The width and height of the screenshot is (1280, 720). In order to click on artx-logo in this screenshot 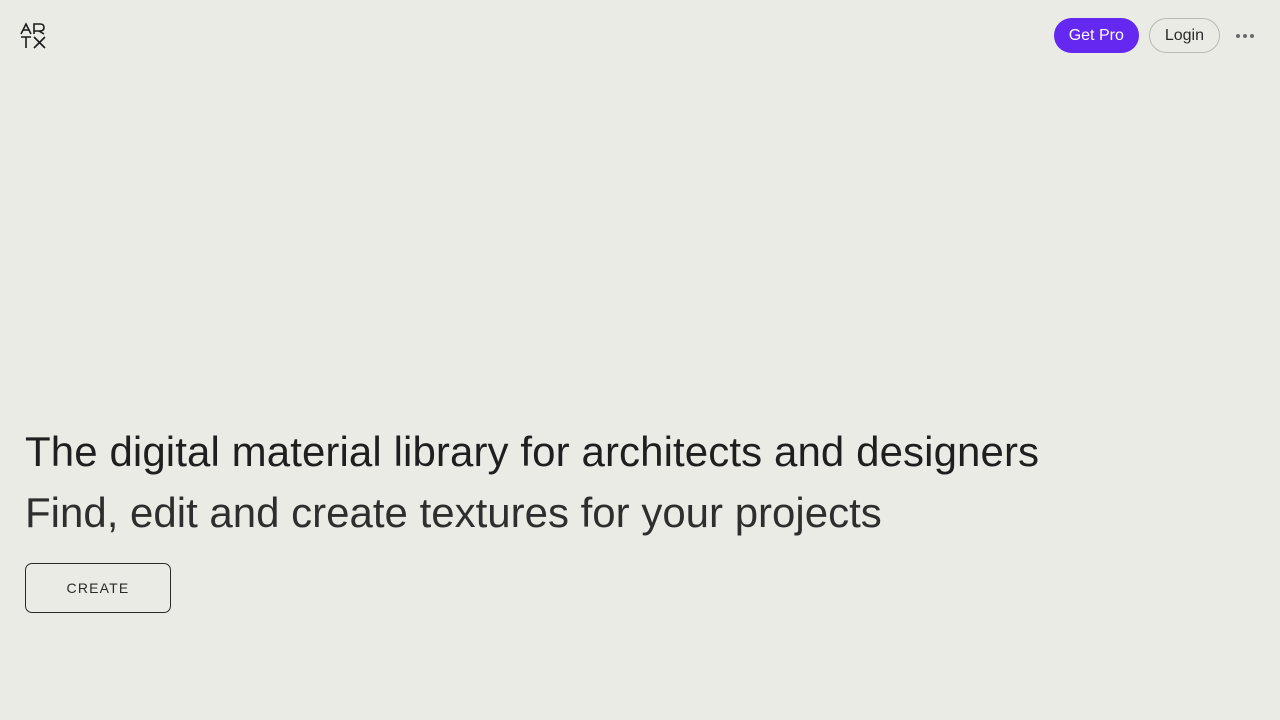, I will do `click(34, 36)`.